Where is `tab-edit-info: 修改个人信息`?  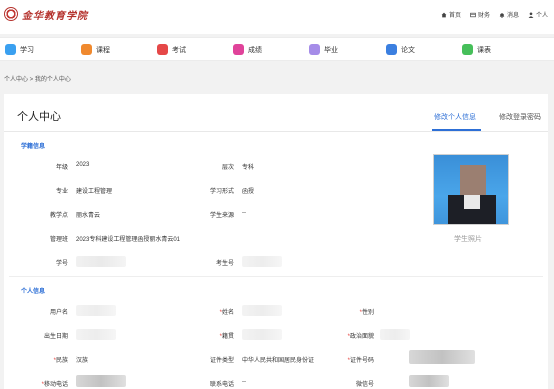
tab-edit-info: 修改个人信息 is located at coordinates (455, 117).